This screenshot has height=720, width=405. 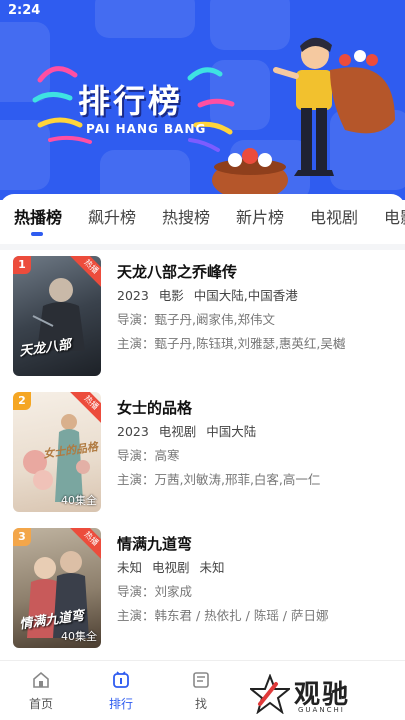 I want to click on item-region: 中国大陆, so click(x=231, y=431).